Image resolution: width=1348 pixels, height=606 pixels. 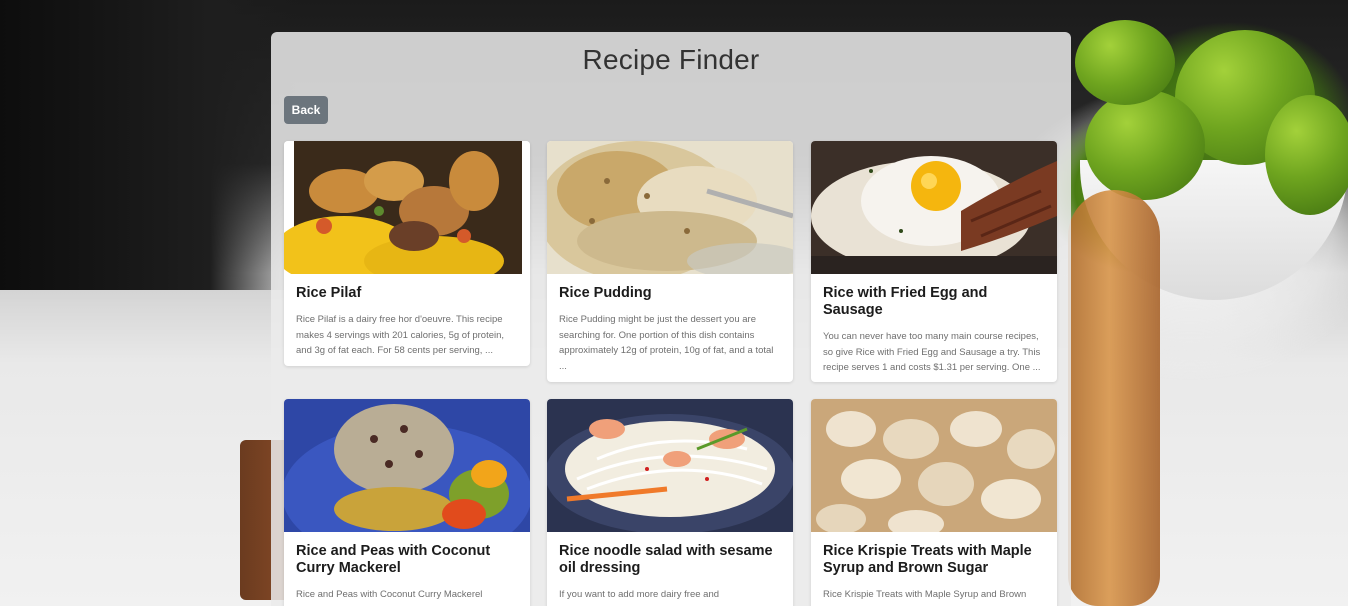 I want to click on rice-krispie-treats-photo, so click(x=934, y=465).